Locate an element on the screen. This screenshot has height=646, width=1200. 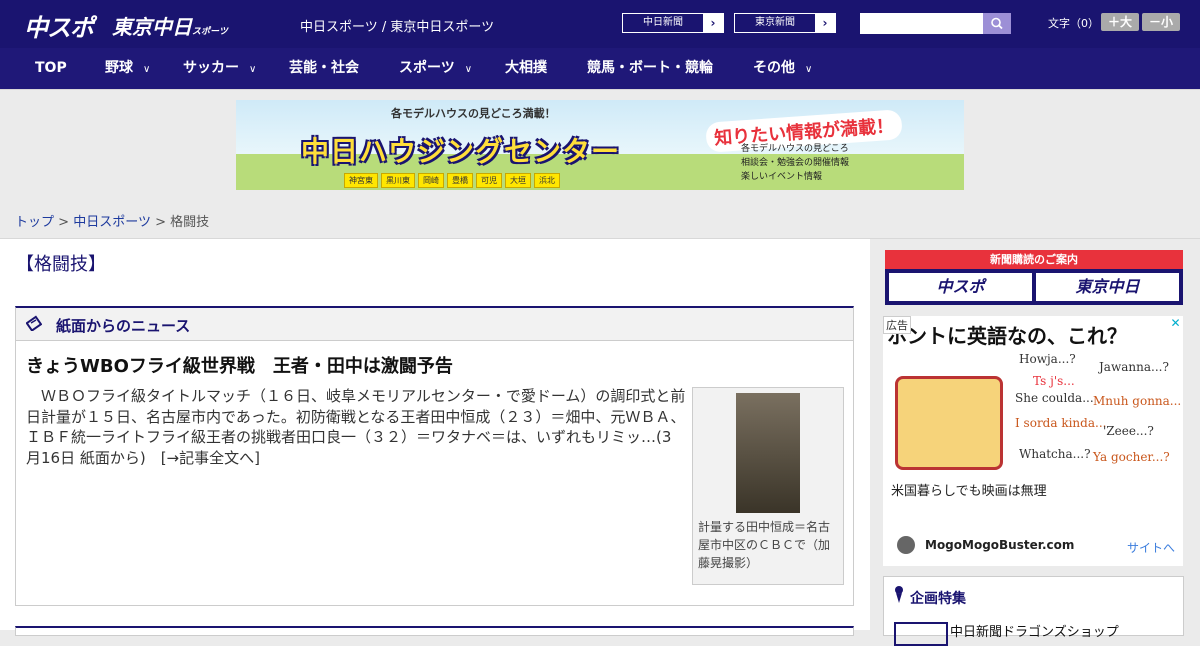
nav-label: 野球 is located at coordinates (119, 68).